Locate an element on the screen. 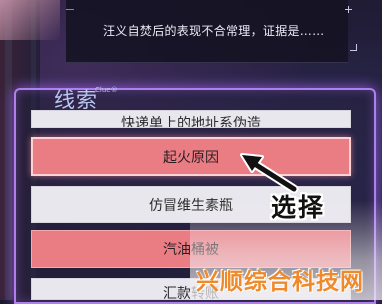  clue-item-label: 起火原因 is located at coordinates (191, 157).